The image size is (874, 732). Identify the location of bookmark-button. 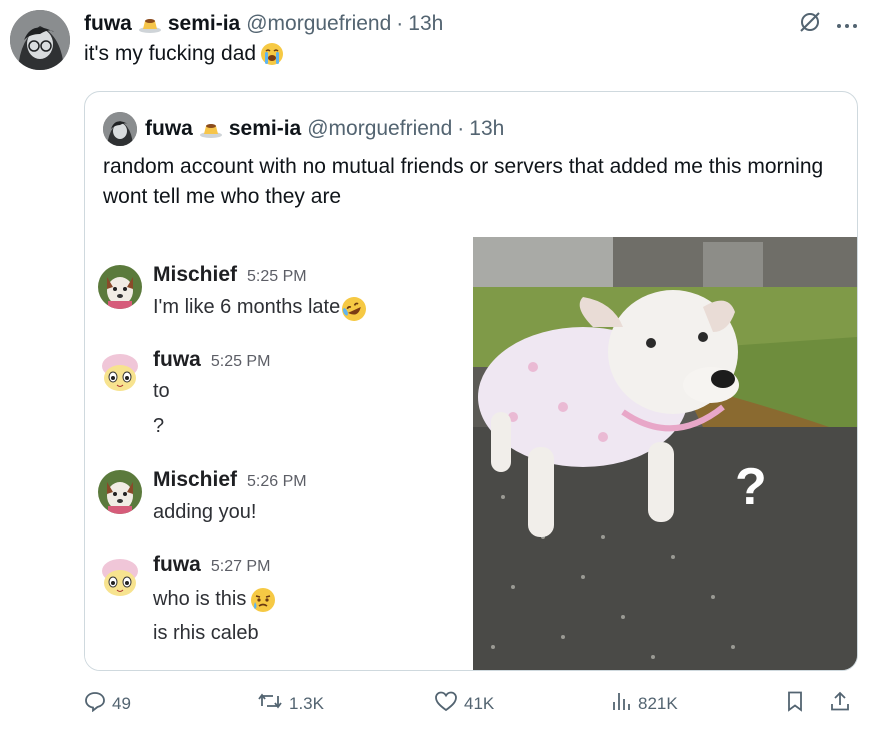
(795, 703).